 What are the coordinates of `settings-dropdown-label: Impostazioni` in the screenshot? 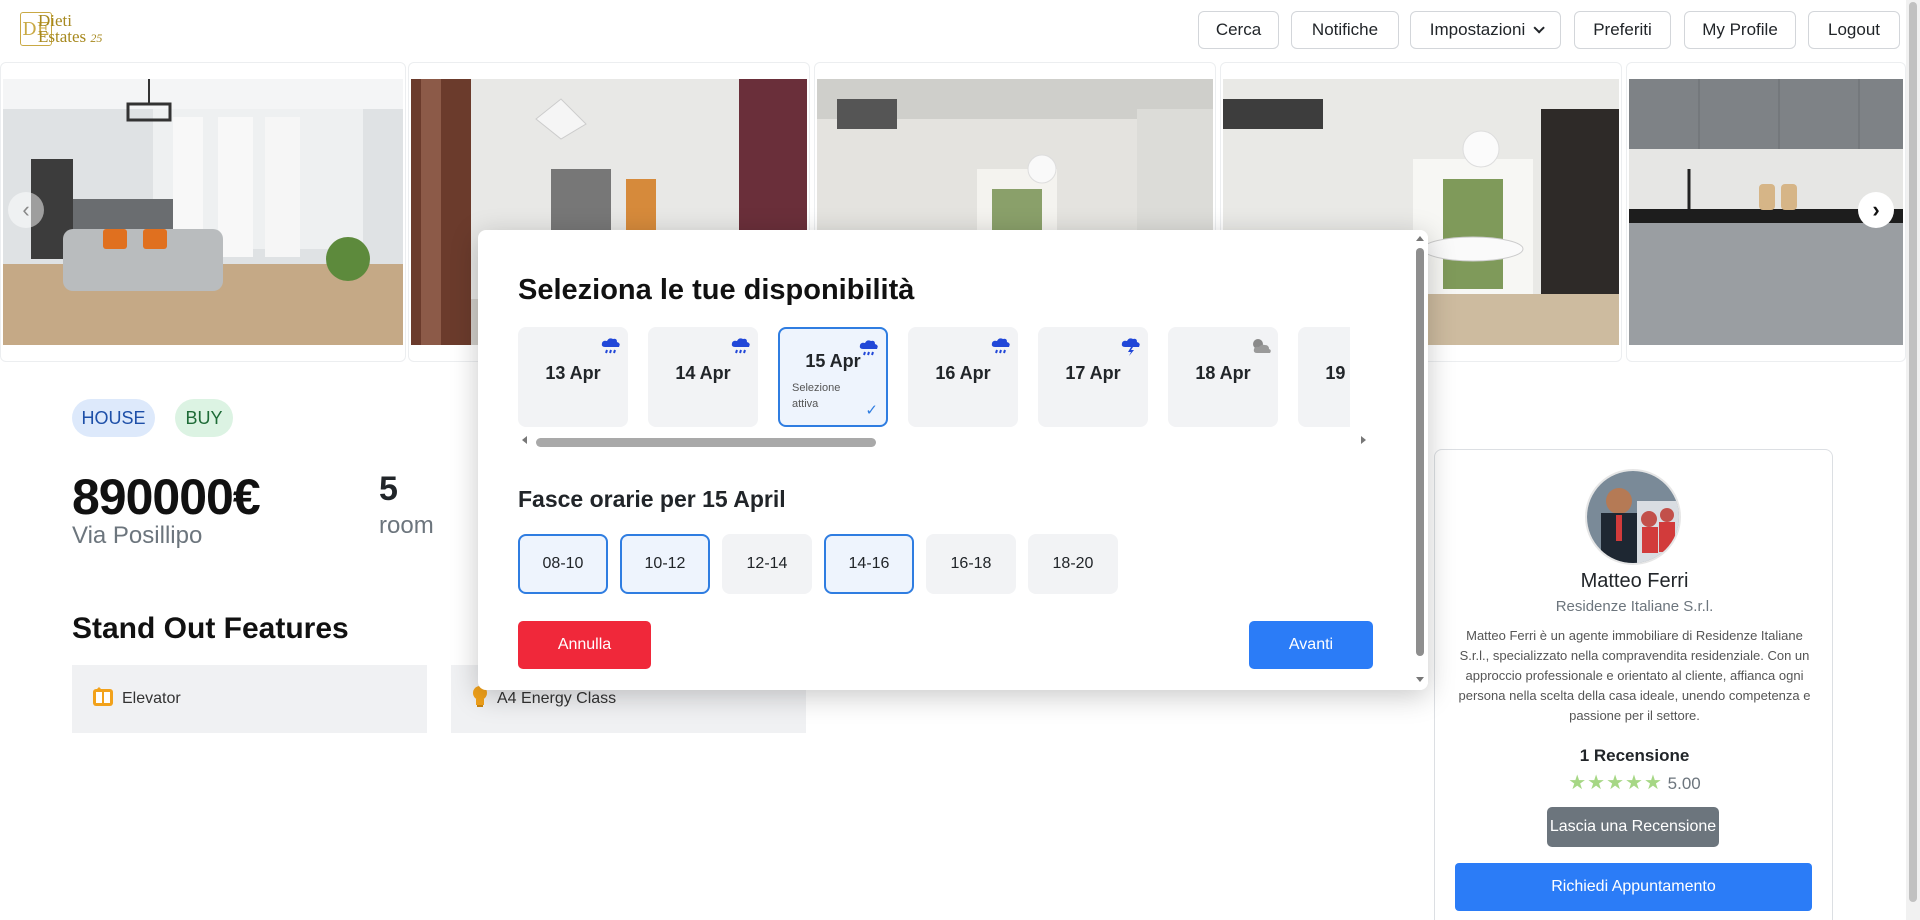 It's located at (1477, 29).